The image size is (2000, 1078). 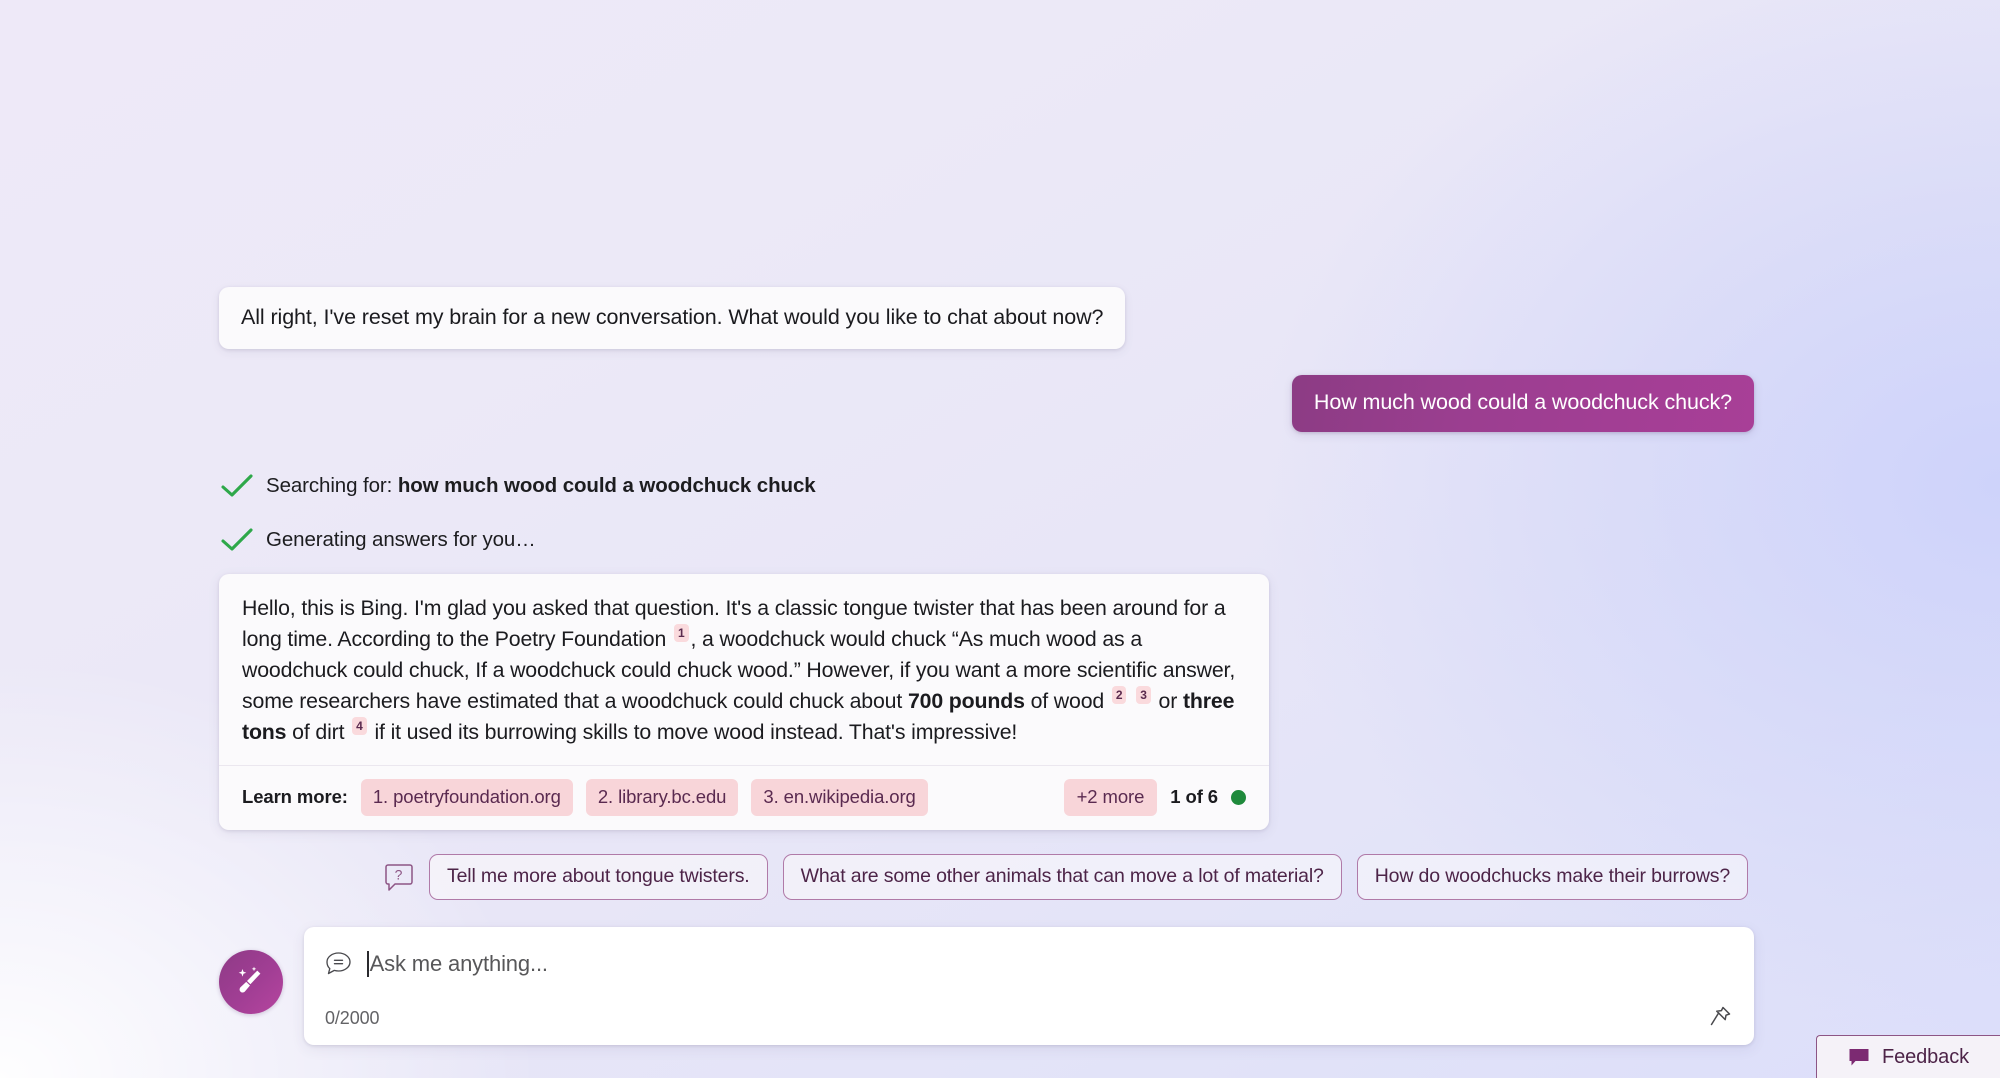 What do you see at coordinates (606, 485) in the screenshot?
I see `status-query-searching: how much wood could a woodchuck chuck` at bounding box center [606, 485].